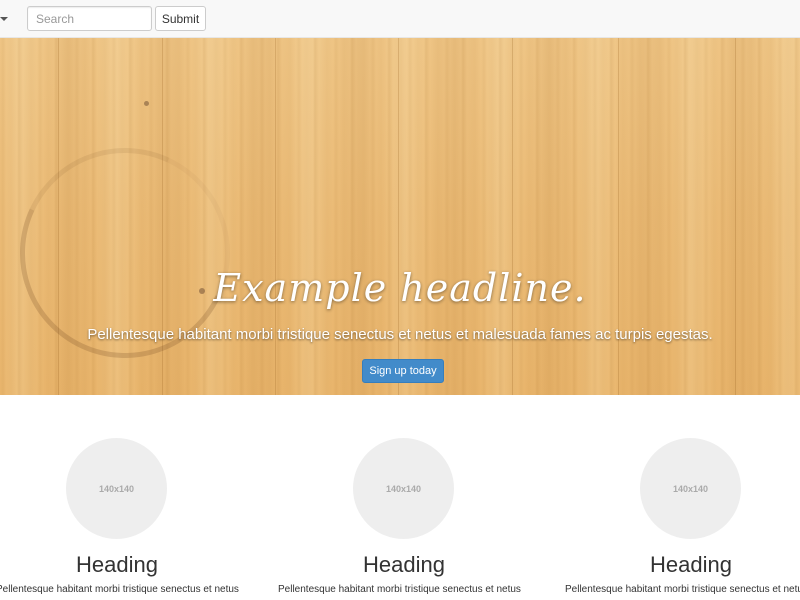 This screenshot has width=800, height=600. I want to click on navbar: Submit, so click(400, 19).